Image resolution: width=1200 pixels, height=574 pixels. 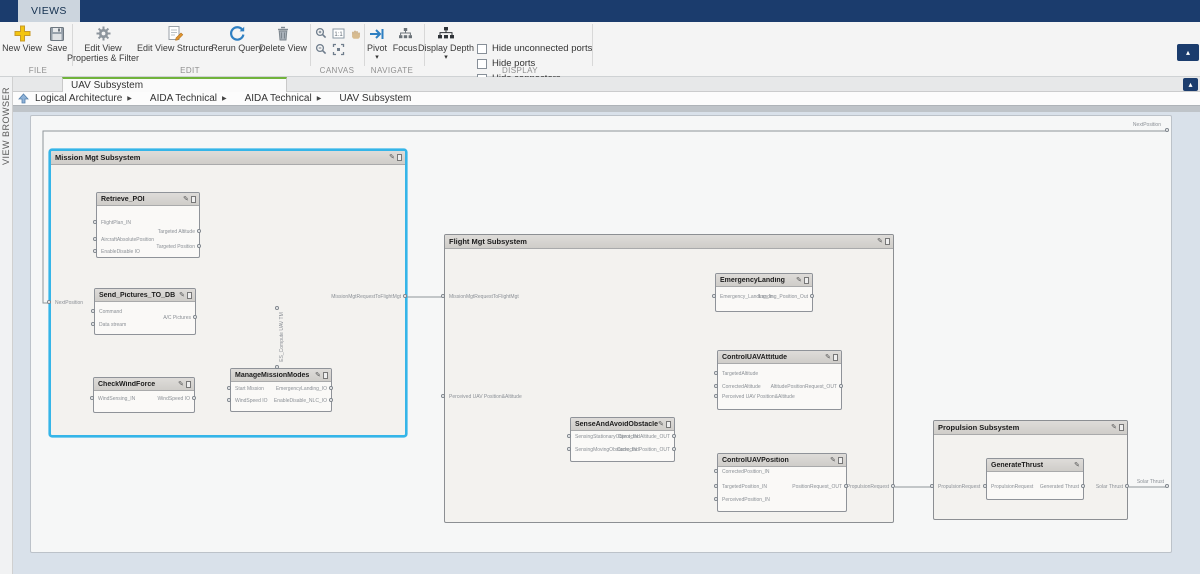 What do you see at coordinates (569, 436) in the screenshot?
I see `port-sensingstationaryobject-in` at bounding box center [569, 436].